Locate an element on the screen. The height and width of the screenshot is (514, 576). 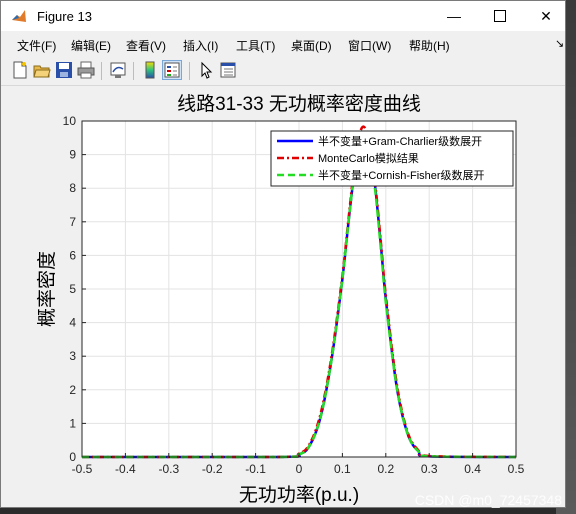
x-tick-label: -0.3 is located at coordinates (168, 469).